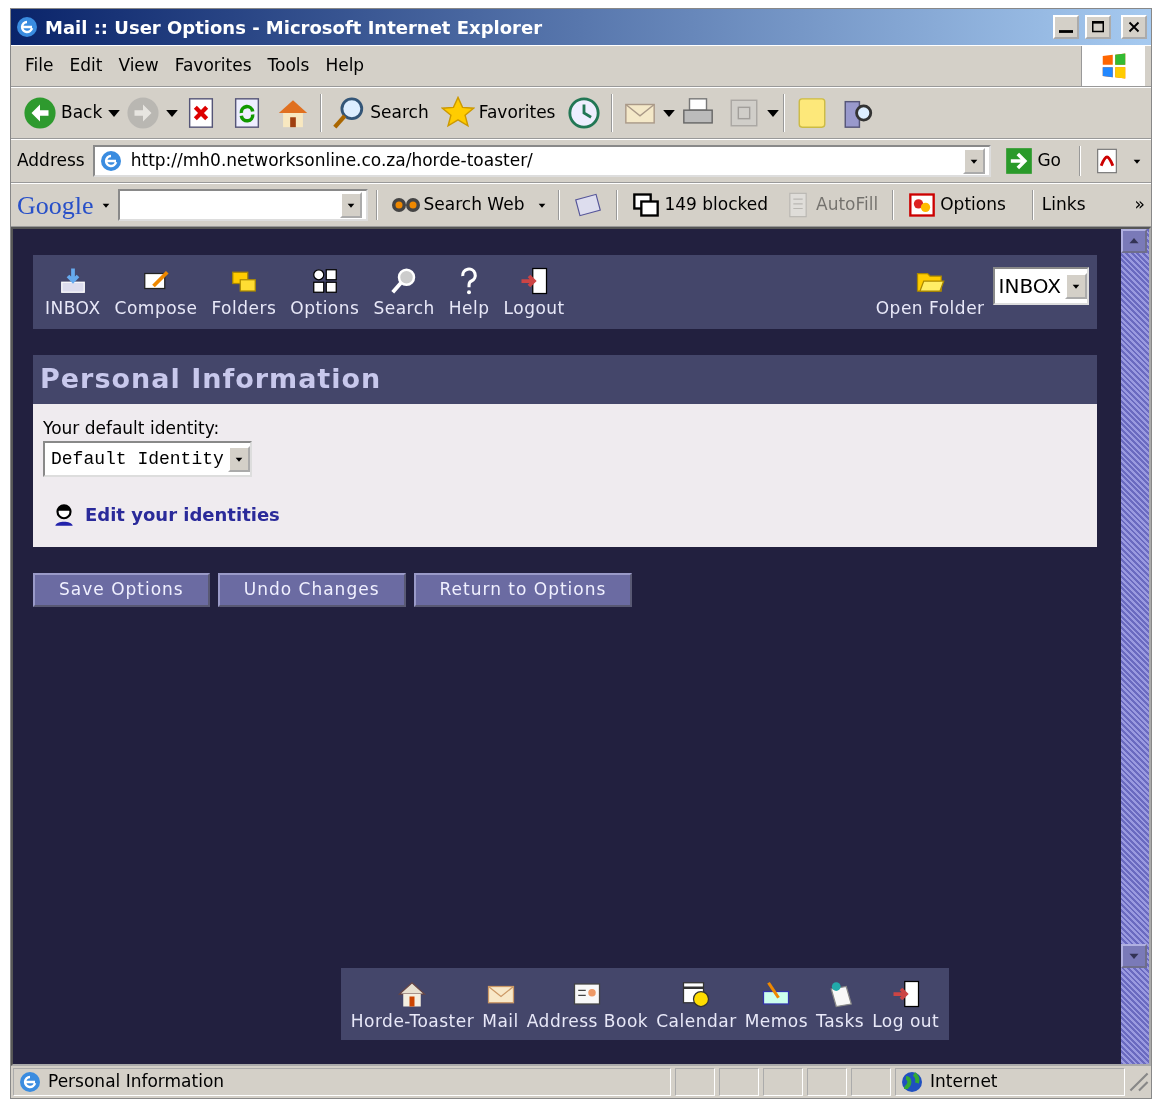  What do you see at coordinates (565, 379) in the screenshot?
I see `section-title: Personal Information` at bounding box center [565, 379].